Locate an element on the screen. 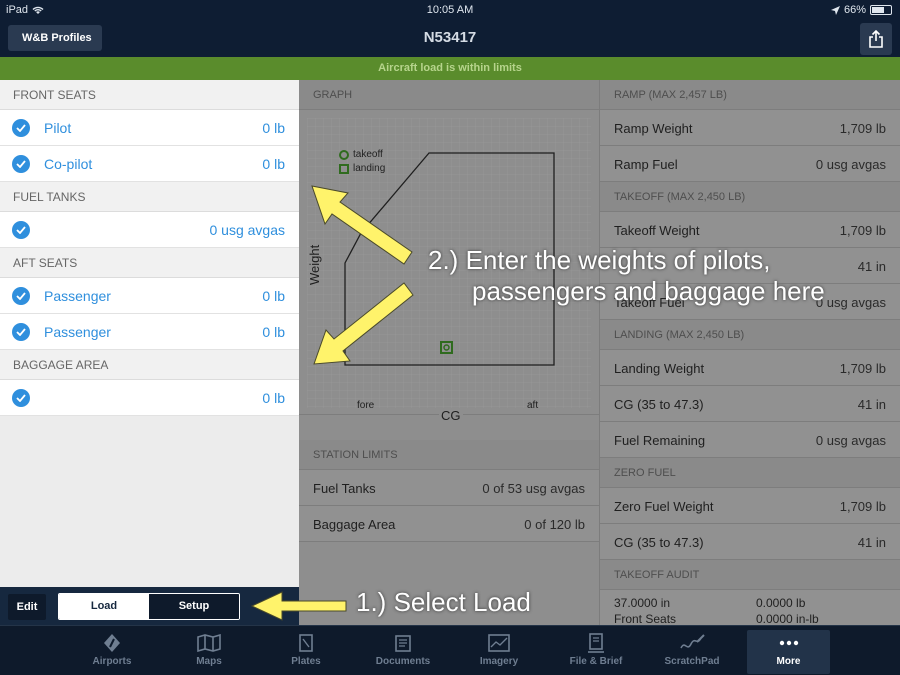 This screenshot has height=675, width=900. section-header-baggage-area: BAGGAGE AREA is located at coordinates (149, 365).